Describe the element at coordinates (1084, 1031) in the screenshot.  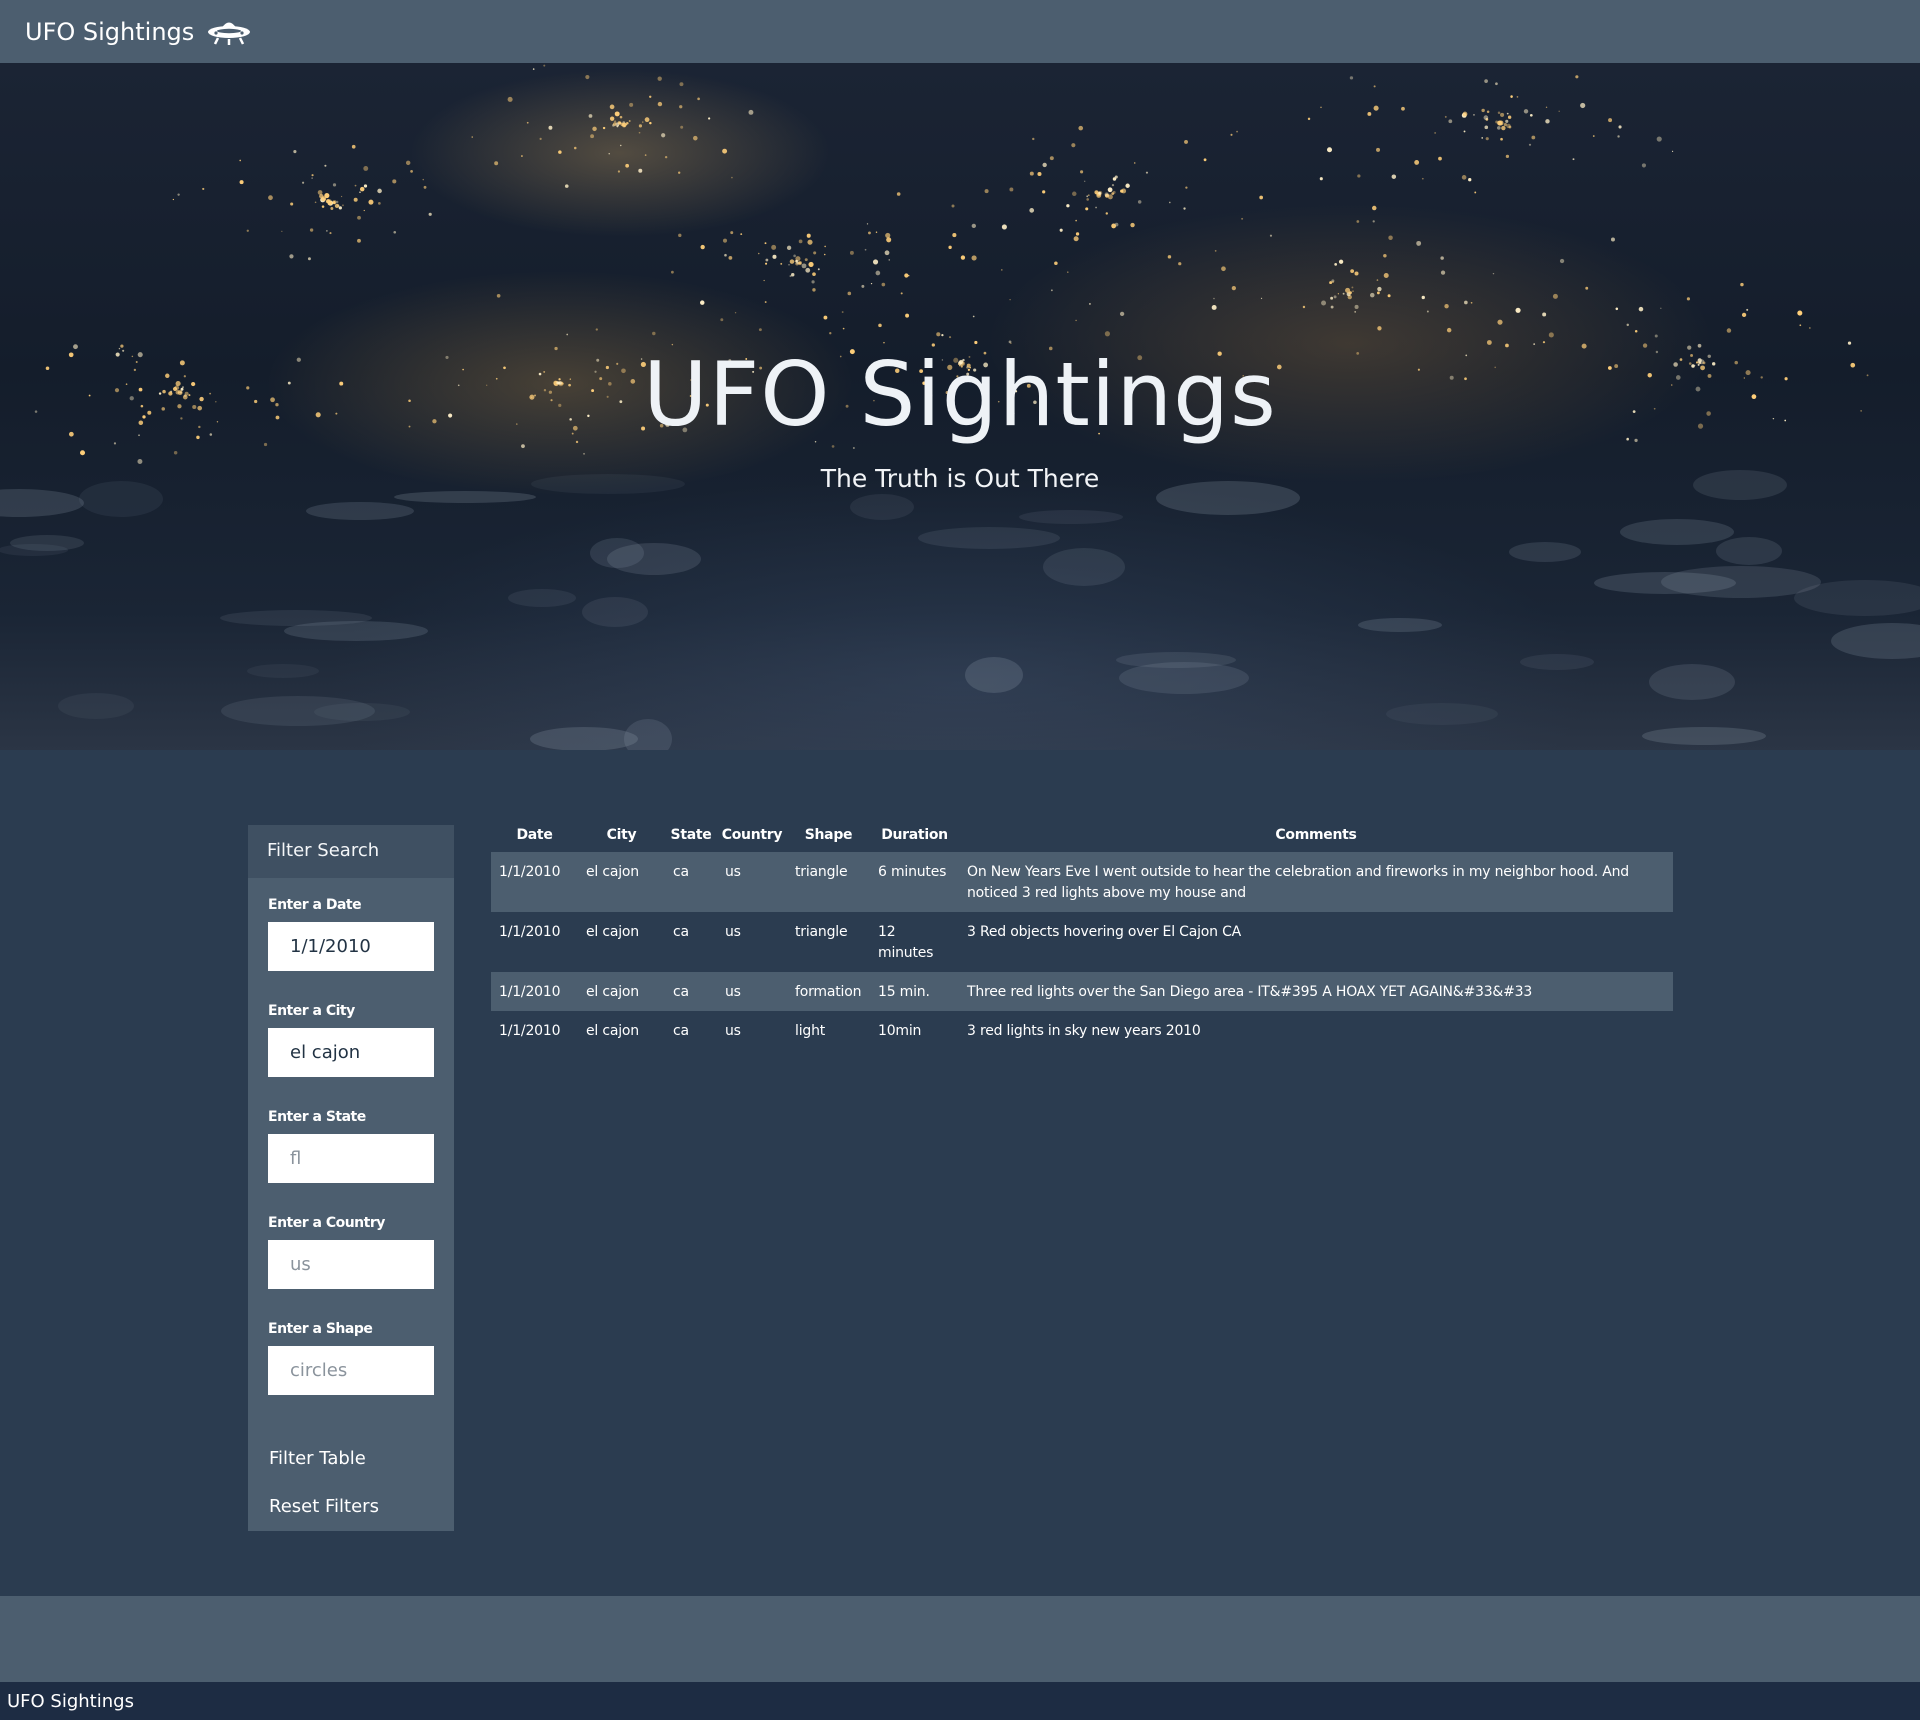
I see `cell-comments: 3 red lights in sky new years 2010` at that location.